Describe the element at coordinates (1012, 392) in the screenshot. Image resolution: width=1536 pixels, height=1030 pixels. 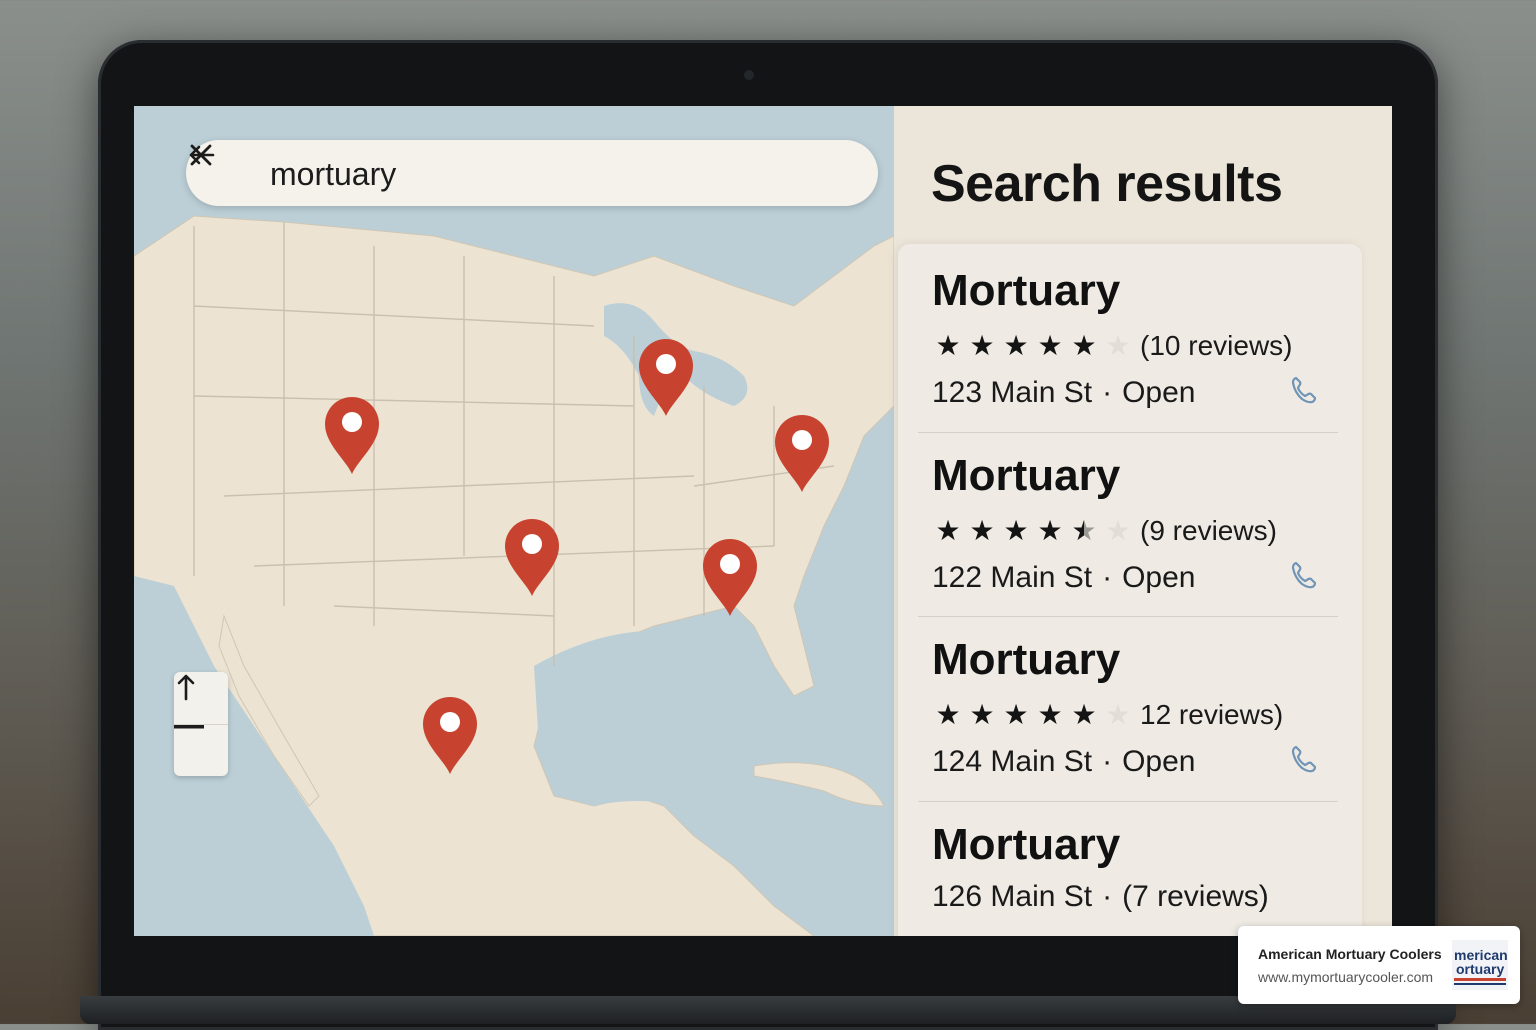
I see `result-address: 123 Main St` at that location.